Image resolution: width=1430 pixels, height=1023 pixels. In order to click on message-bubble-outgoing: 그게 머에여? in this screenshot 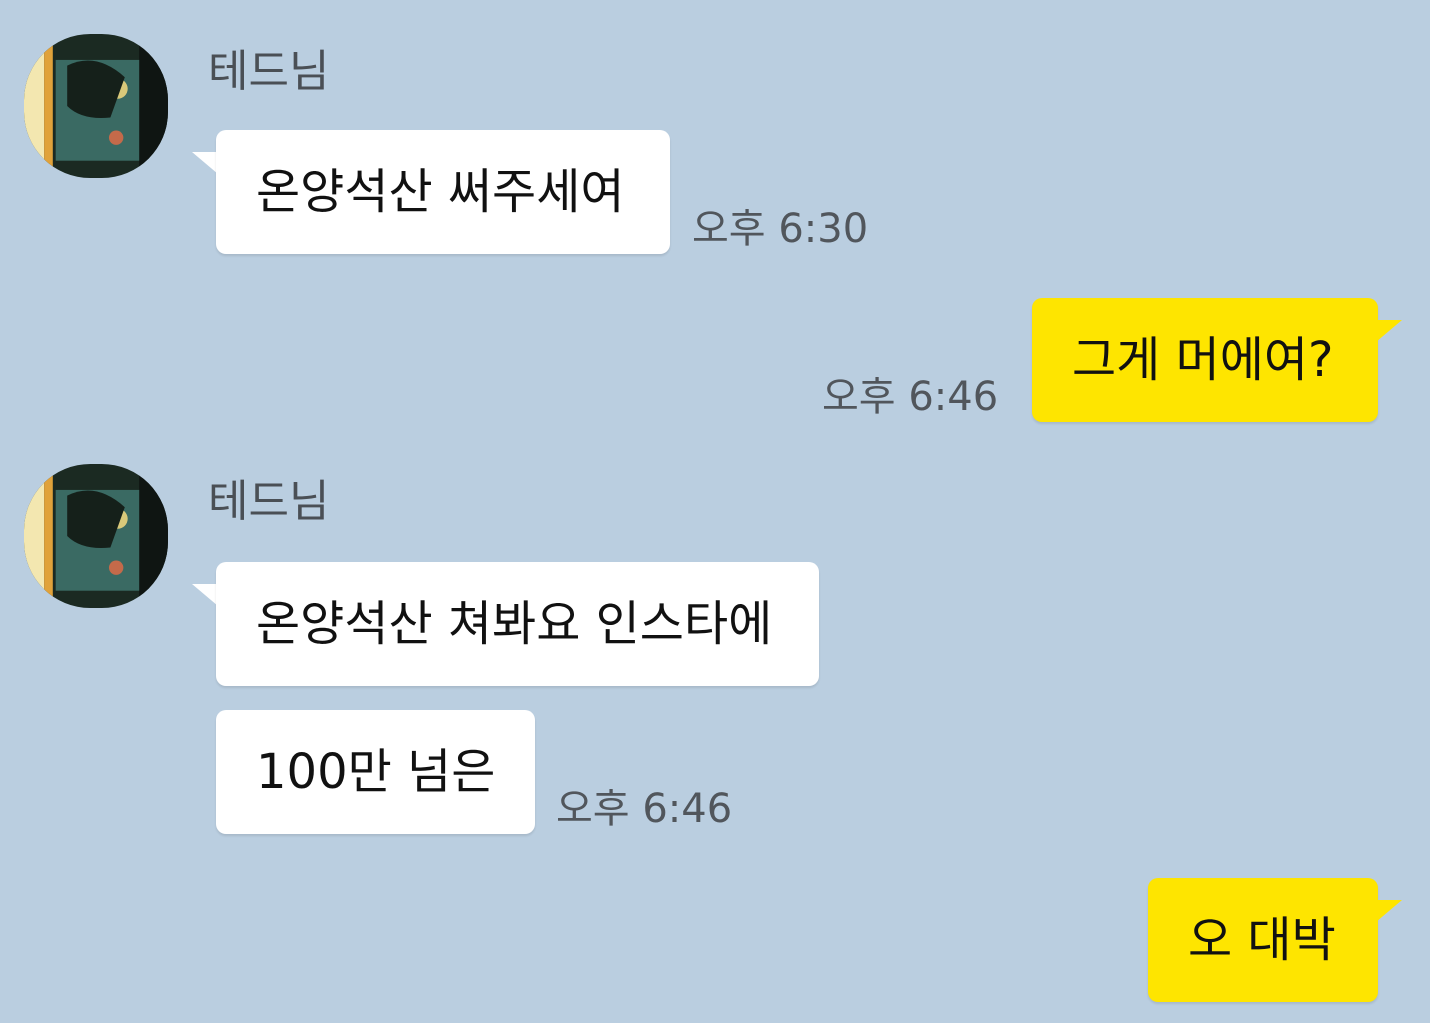, I will do `click(1205, 360)`.